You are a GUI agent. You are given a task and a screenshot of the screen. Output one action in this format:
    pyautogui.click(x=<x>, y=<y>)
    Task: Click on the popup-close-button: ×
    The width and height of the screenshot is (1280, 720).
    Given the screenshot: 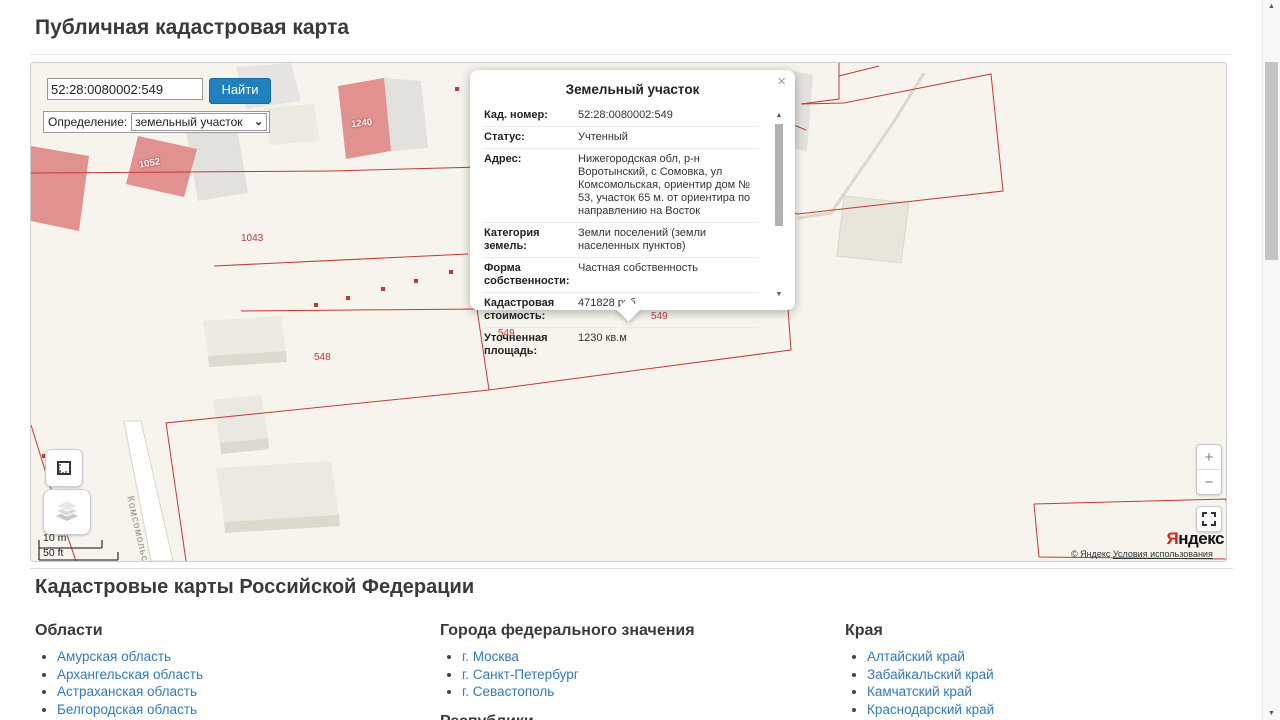 What is the action you would take?
    pyautogui.click(x=781, y=81)
    